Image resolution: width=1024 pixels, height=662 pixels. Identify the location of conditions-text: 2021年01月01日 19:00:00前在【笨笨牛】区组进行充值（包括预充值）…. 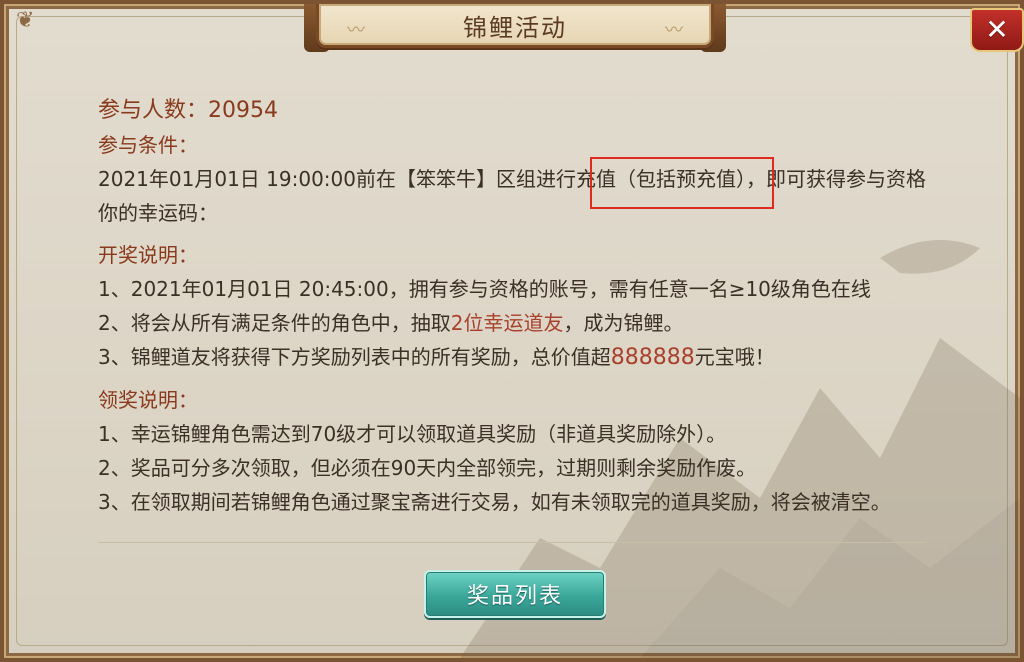
(538, 179).